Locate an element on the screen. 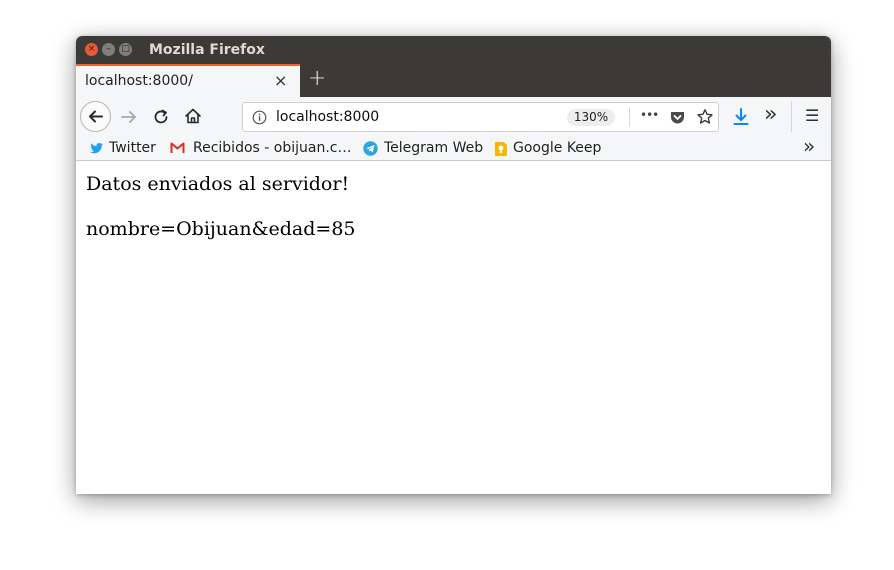  submitted-data-text: nombre=Obijuan&edad=85 is located at coordinates (221, 229).